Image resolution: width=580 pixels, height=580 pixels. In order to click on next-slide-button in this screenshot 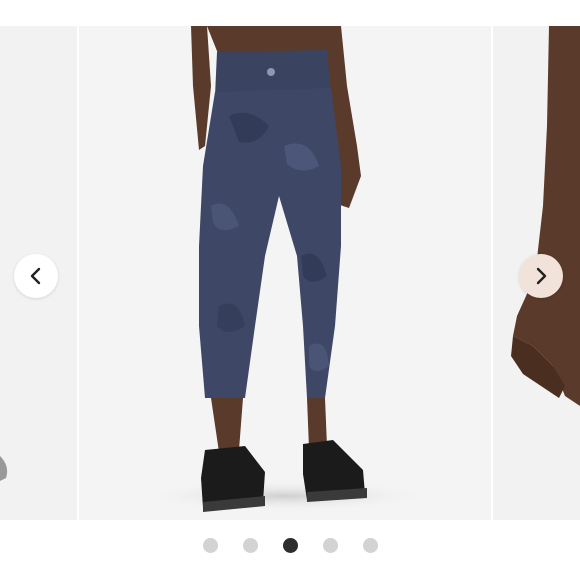, I will do `click(541, 276)`.